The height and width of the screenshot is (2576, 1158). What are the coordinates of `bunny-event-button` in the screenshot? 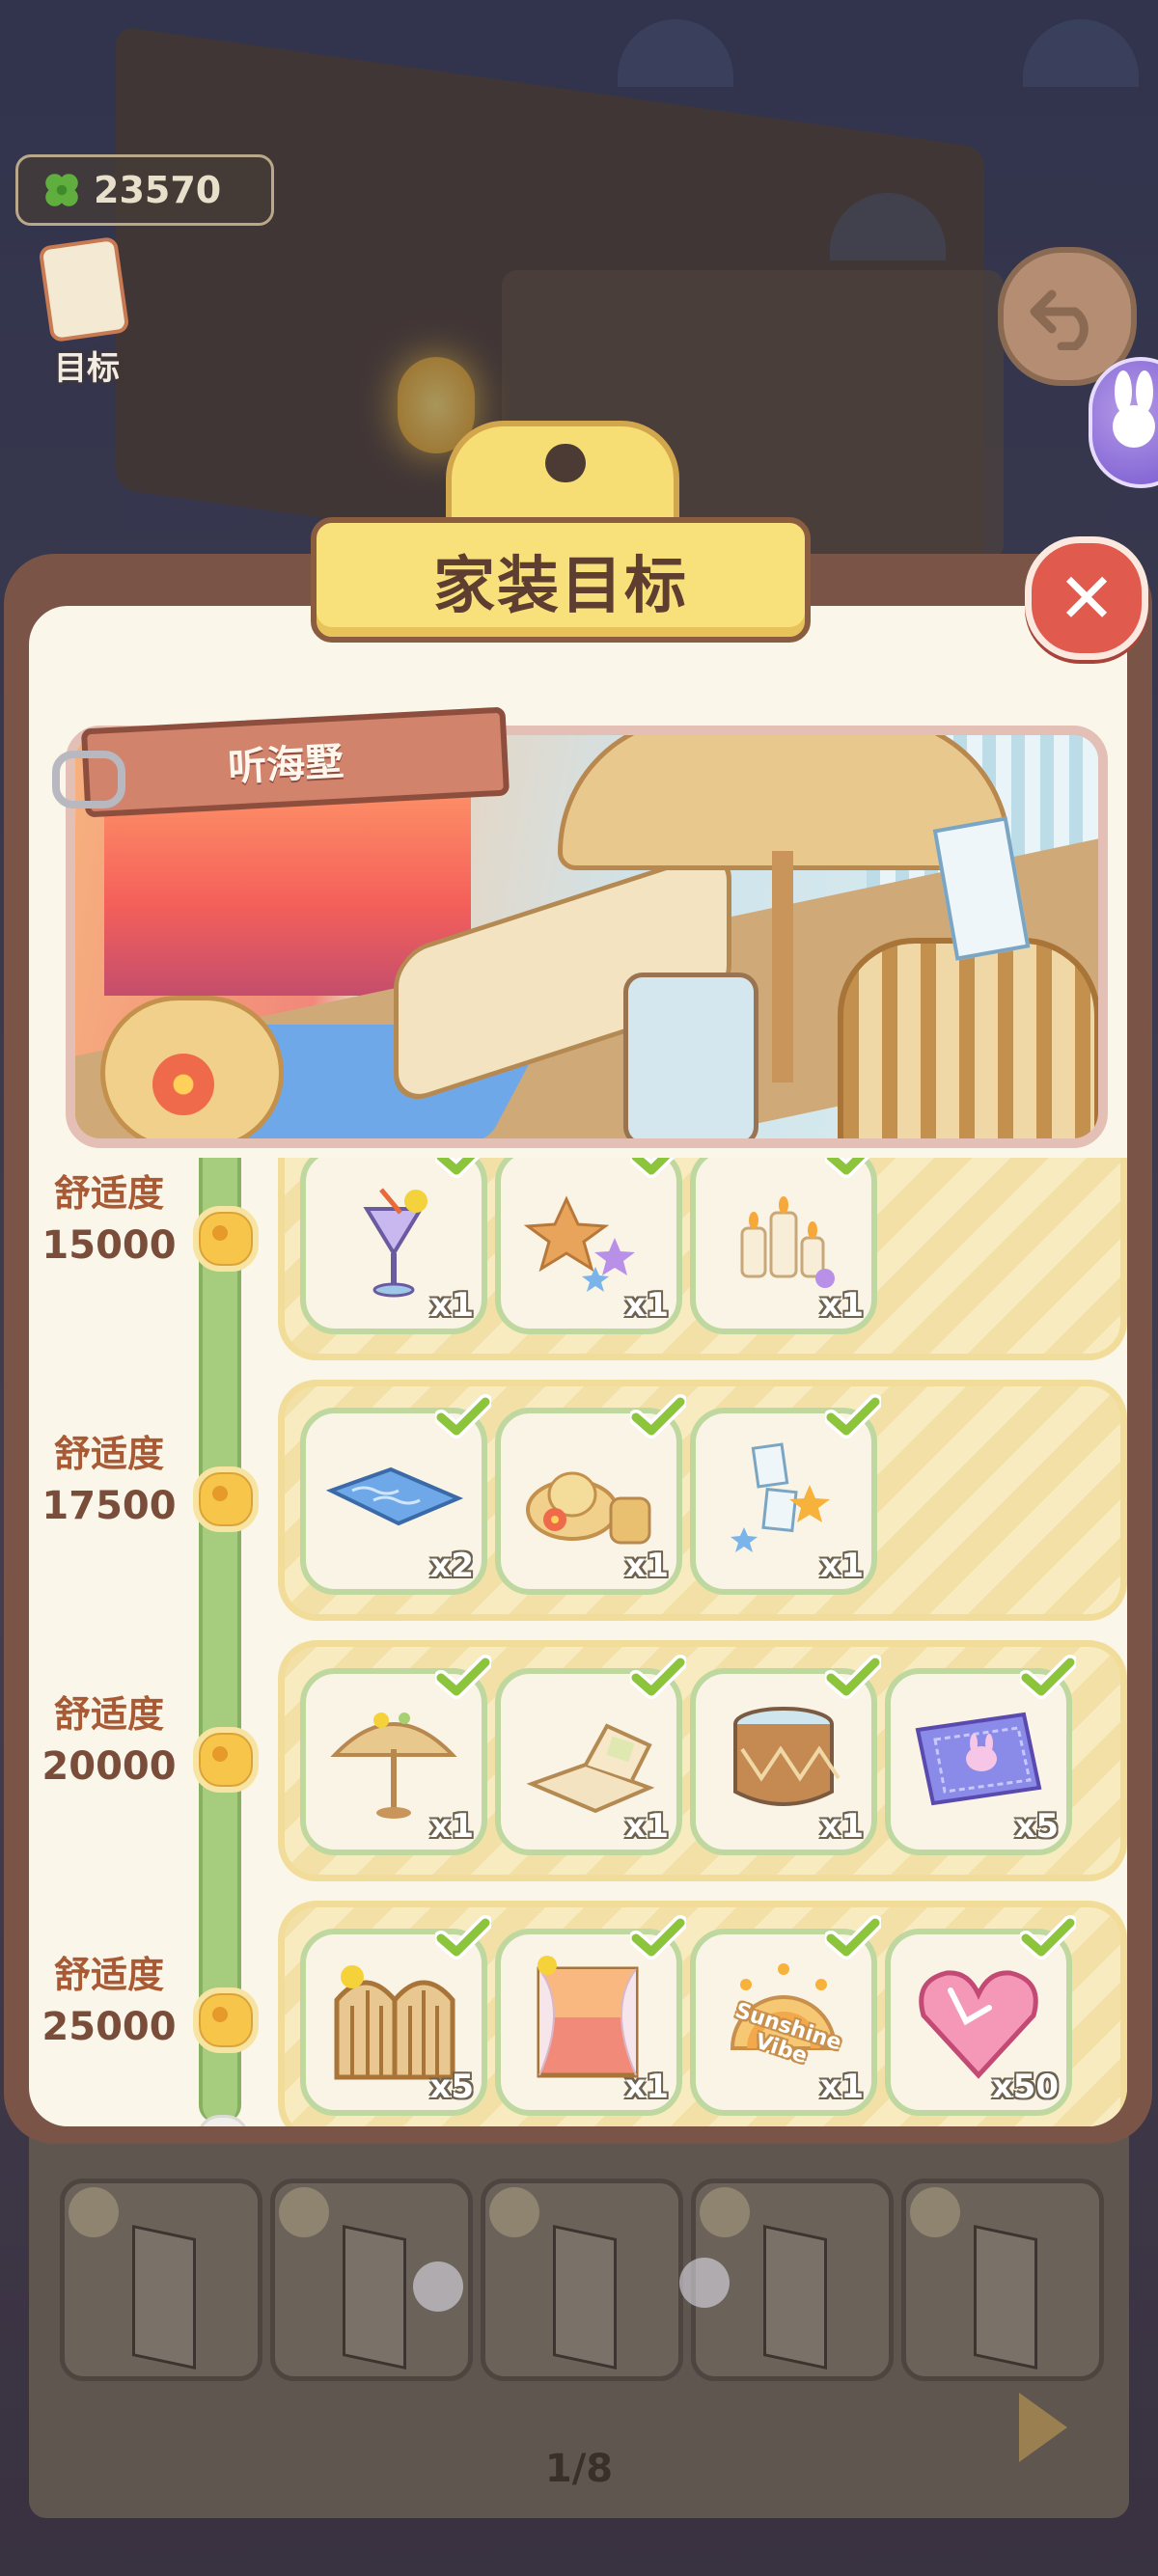 It's located at (1123, 422).